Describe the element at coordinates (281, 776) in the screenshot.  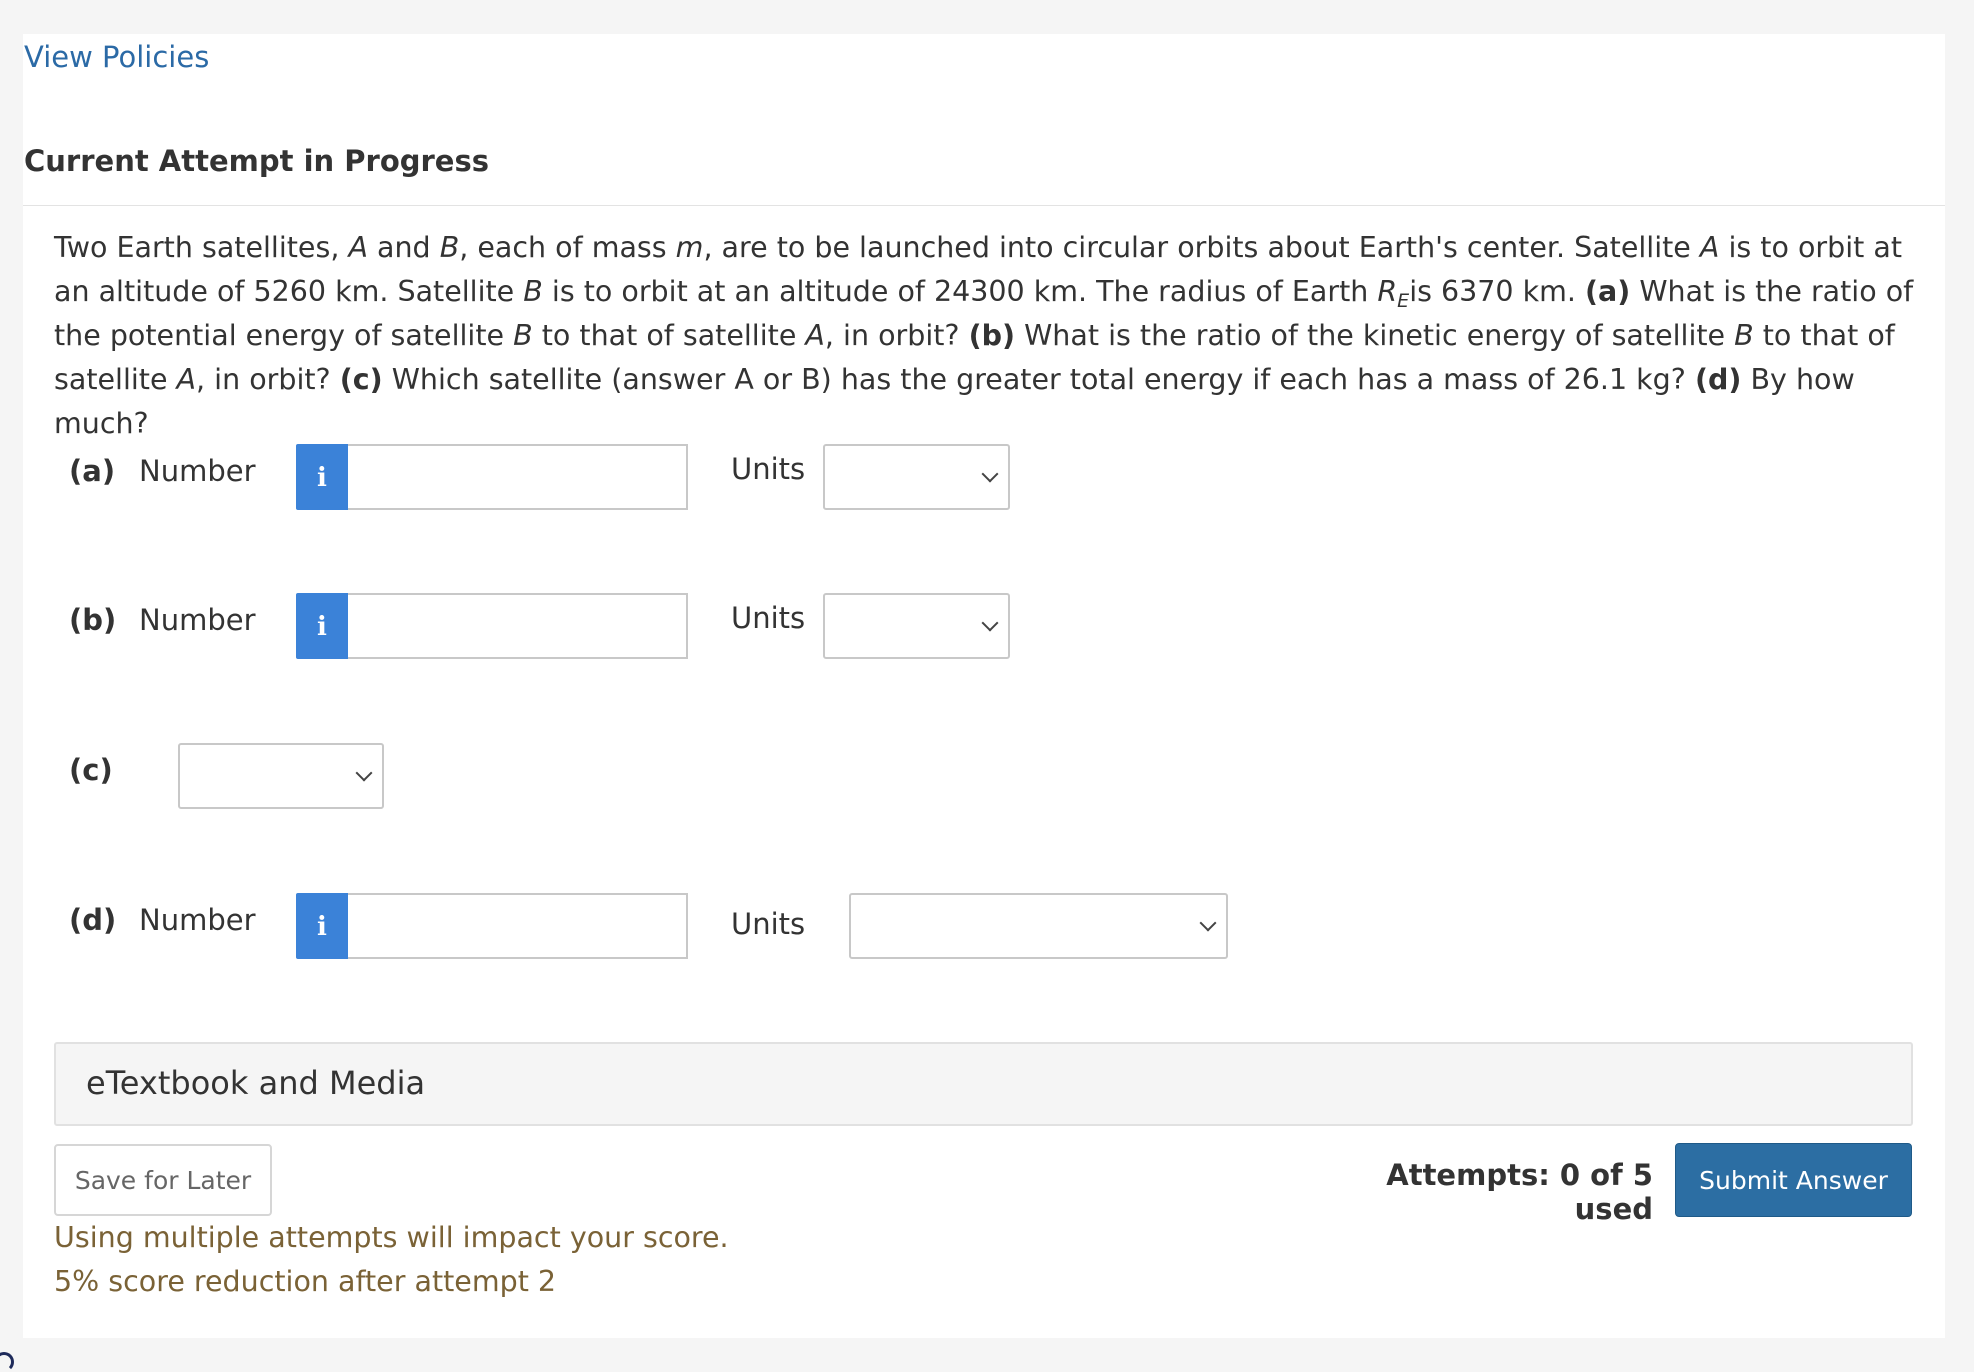
I see `part-c-answer-select` at that location.